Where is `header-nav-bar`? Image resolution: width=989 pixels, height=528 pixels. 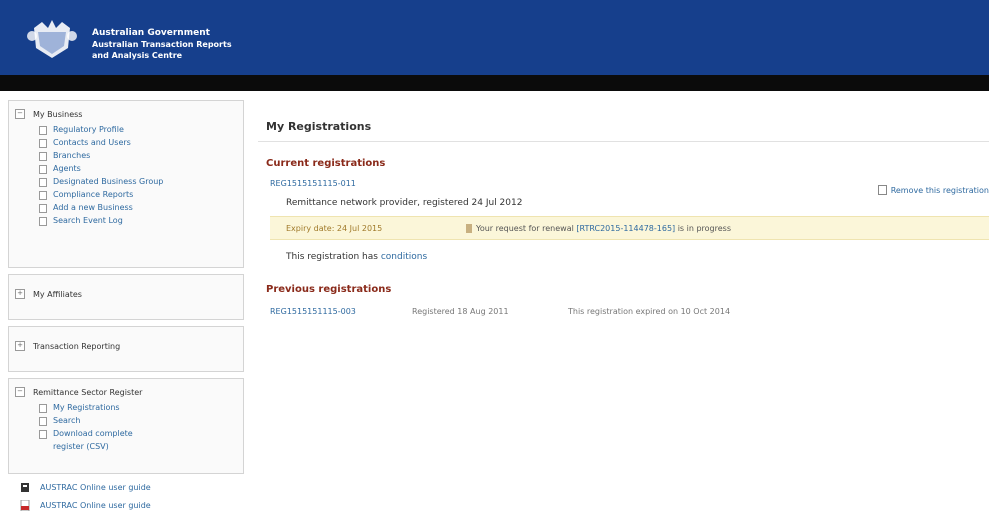
header-nav-bar is located at coordinates (494, 83).